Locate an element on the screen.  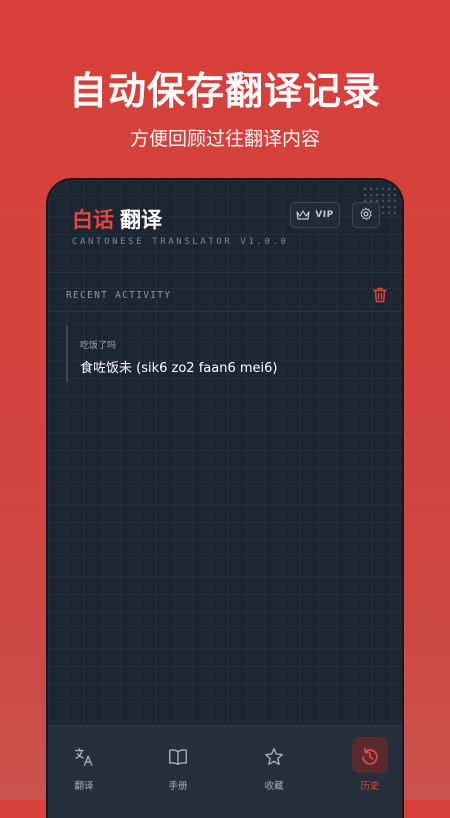
star-icon is located at coordinates (274, 757).